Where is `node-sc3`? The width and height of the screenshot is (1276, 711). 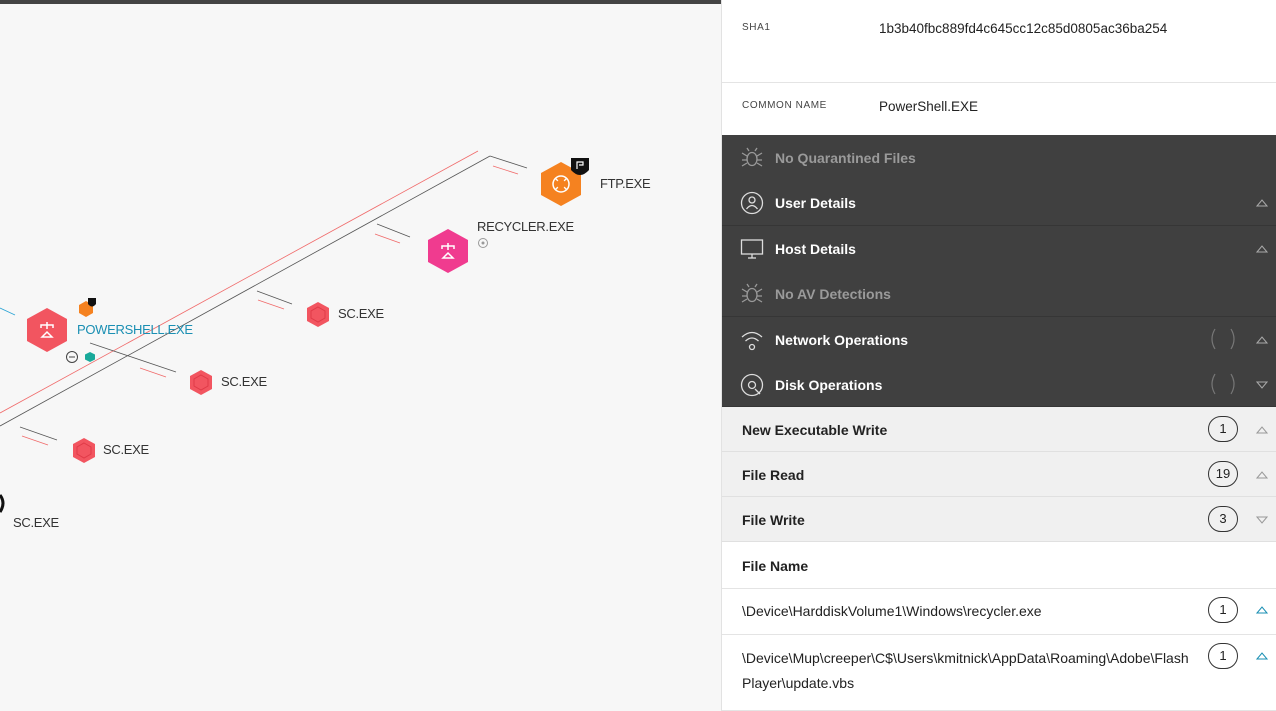
node-sc3 is located at coordinates (84, 450).